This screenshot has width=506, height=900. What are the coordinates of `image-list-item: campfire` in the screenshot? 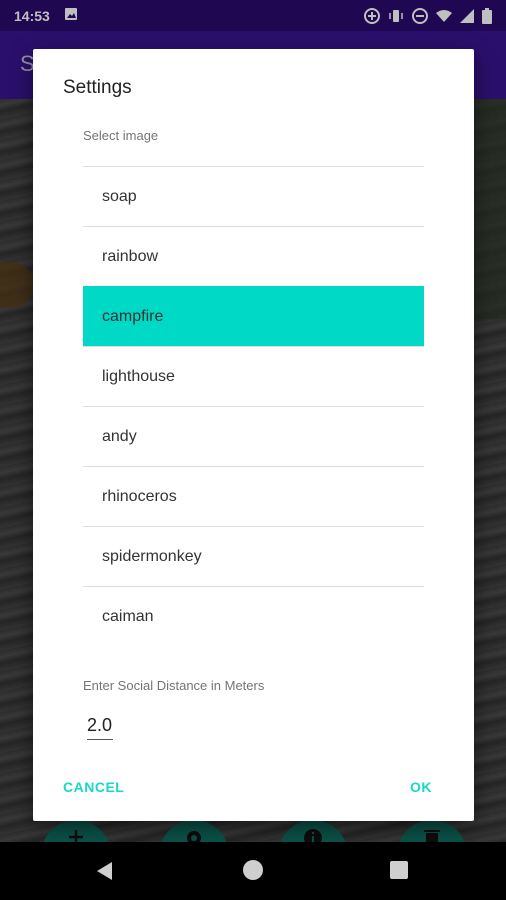 It's located at (253, 316).